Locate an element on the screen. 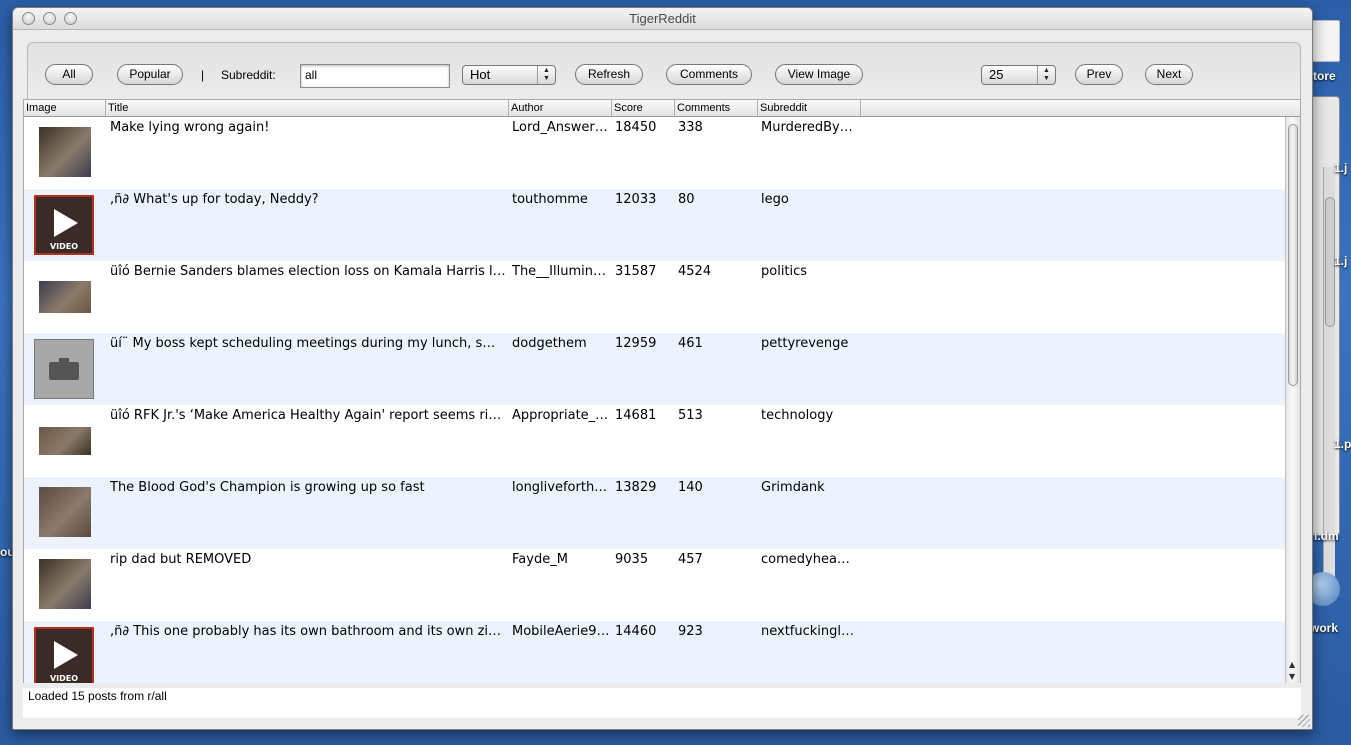 The width and height of the screenshot is (1351, 745). all-button: All is located at coordinates (69, 74).